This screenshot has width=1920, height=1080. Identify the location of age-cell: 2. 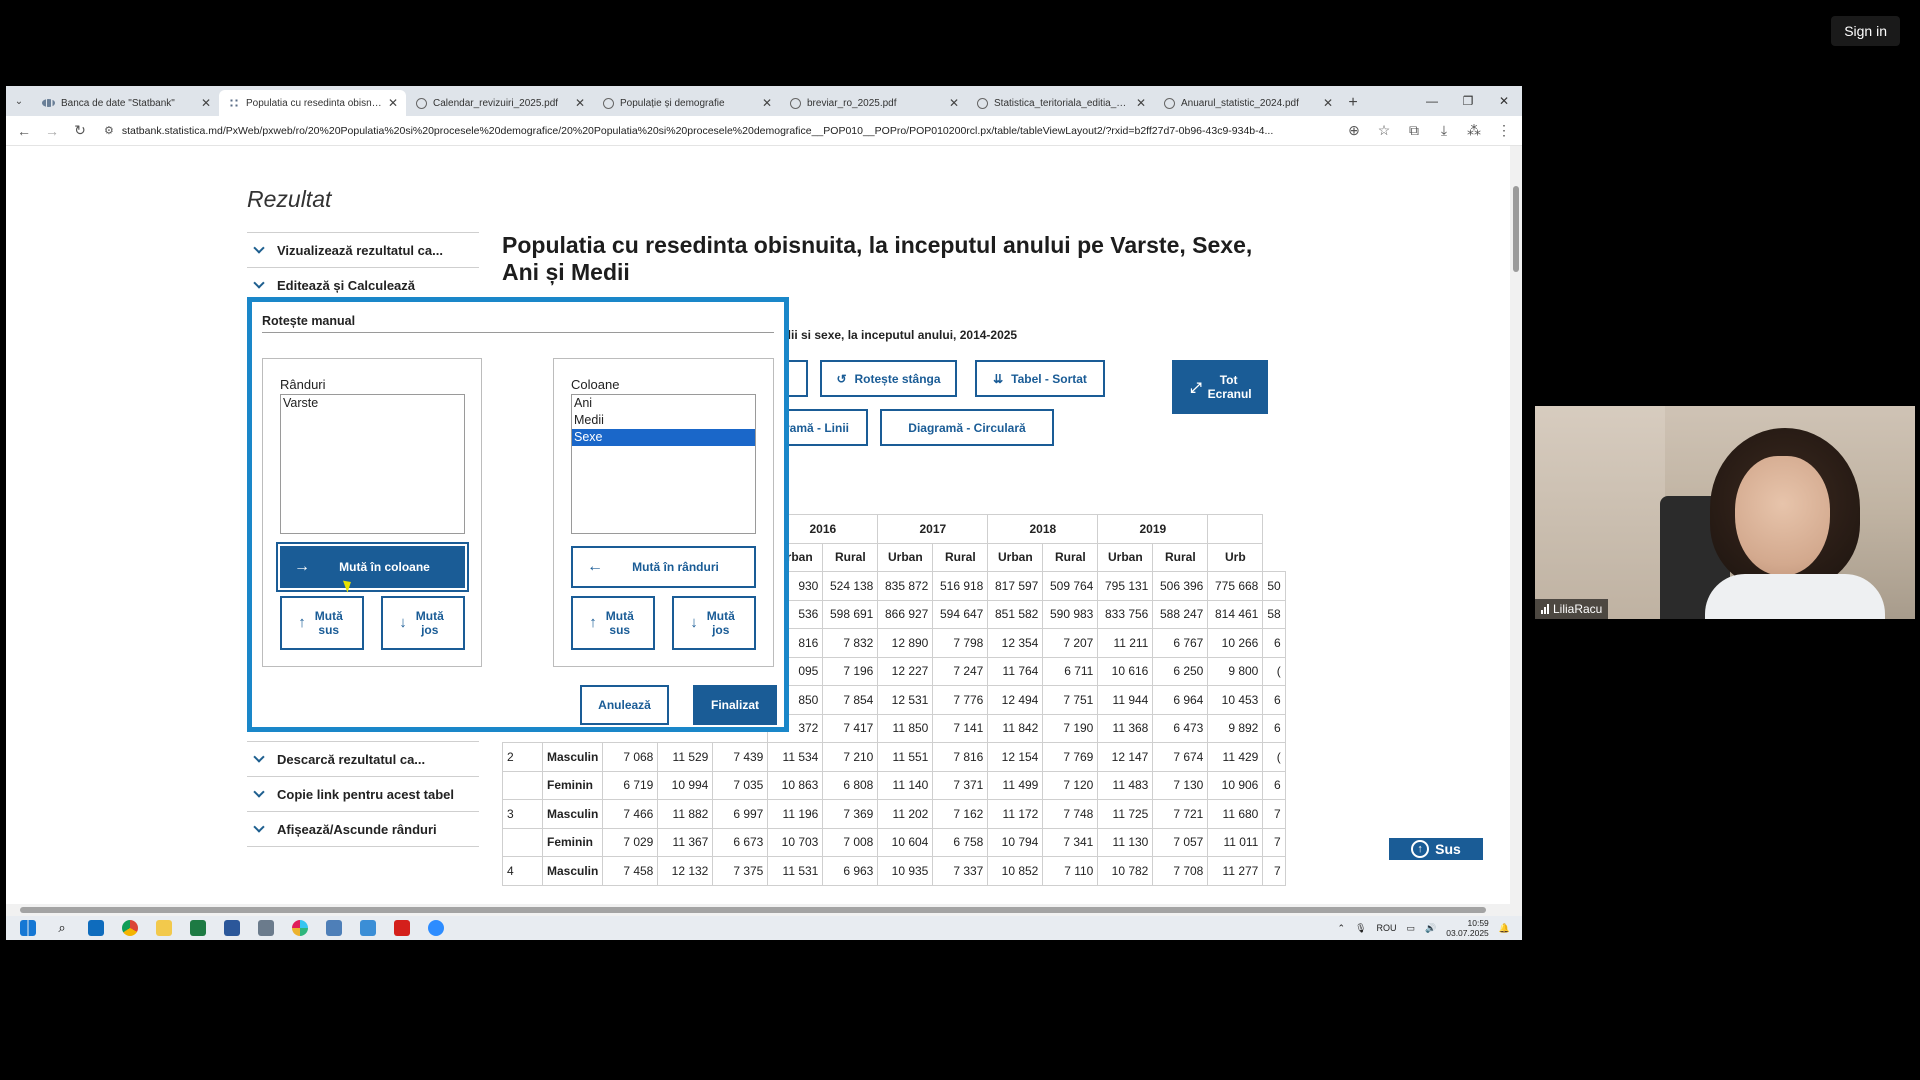
(522, 757).